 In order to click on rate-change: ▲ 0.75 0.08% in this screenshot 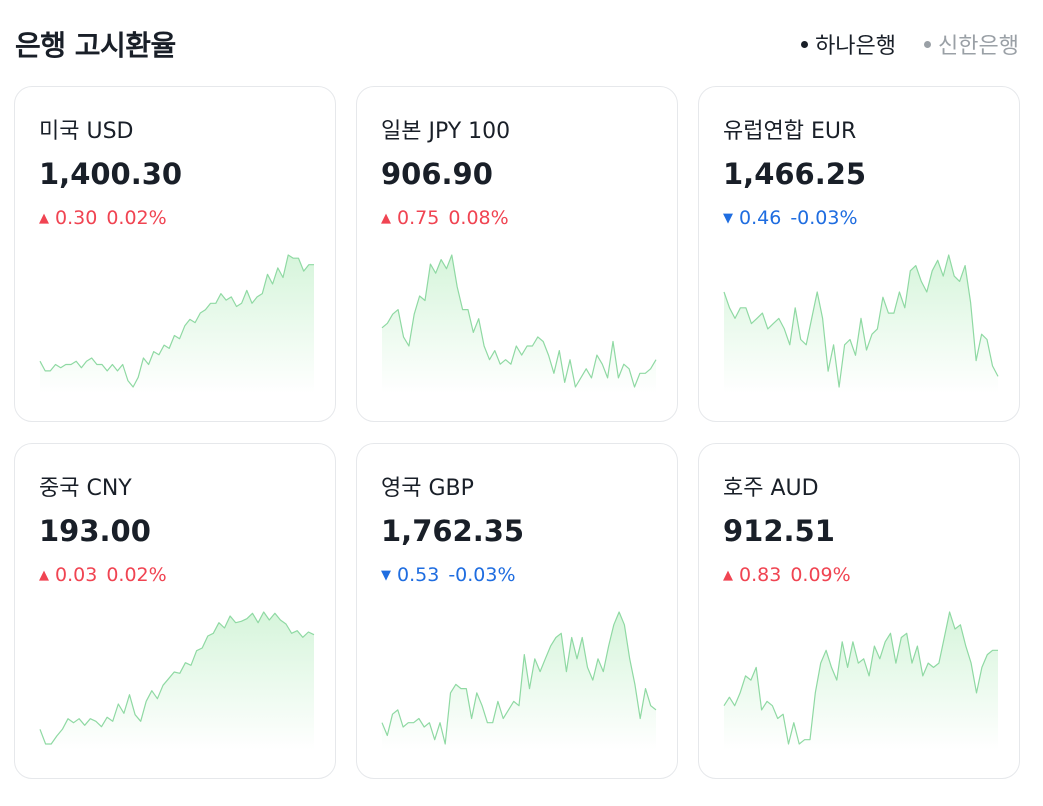, I will do `click(445, 218)`.